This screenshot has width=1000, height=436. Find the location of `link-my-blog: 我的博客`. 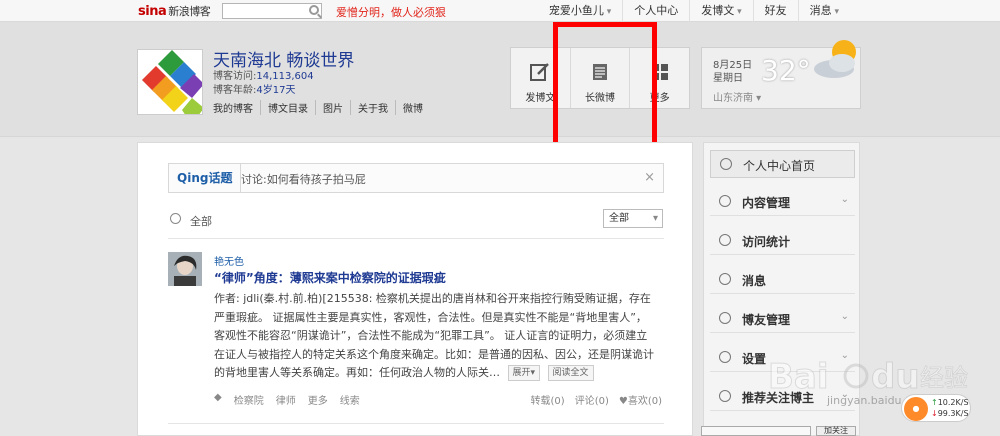

link-my-blog: 我的博客 is located at coordinates (236, 107).